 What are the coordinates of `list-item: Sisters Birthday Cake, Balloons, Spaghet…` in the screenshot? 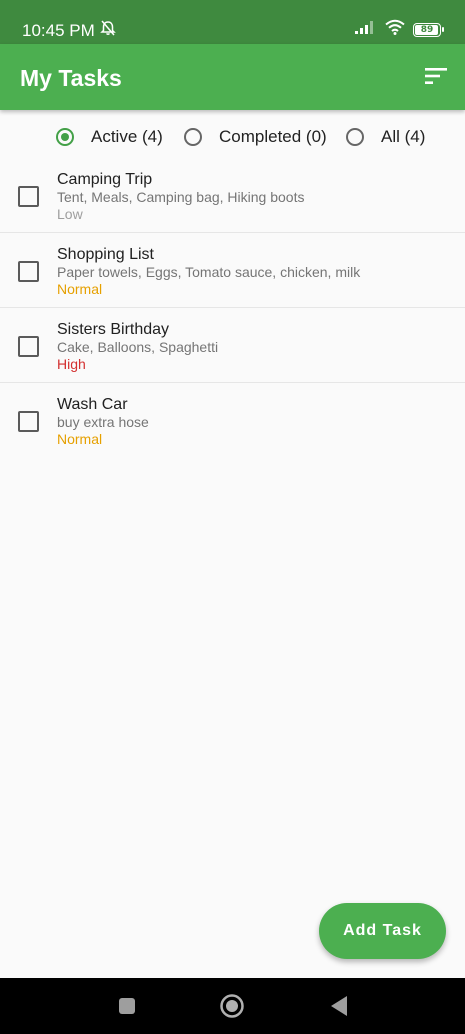 It's located at (232, 345).